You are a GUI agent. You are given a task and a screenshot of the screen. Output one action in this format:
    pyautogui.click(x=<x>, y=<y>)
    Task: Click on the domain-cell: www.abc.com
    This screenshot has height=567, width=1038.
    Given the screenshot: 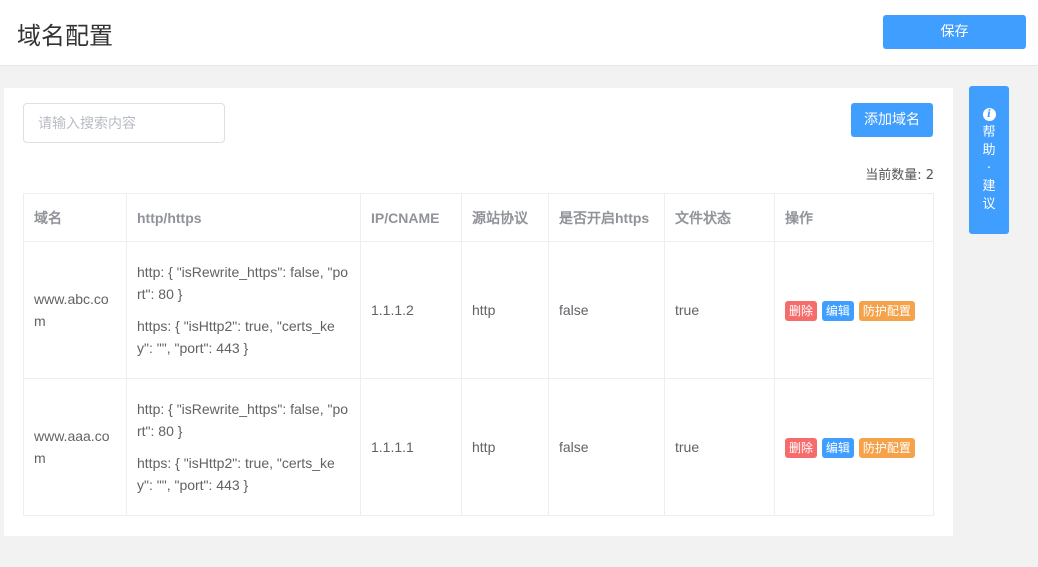 What is the action you would take?
    pyautogui.click(x=75, y=310)
    